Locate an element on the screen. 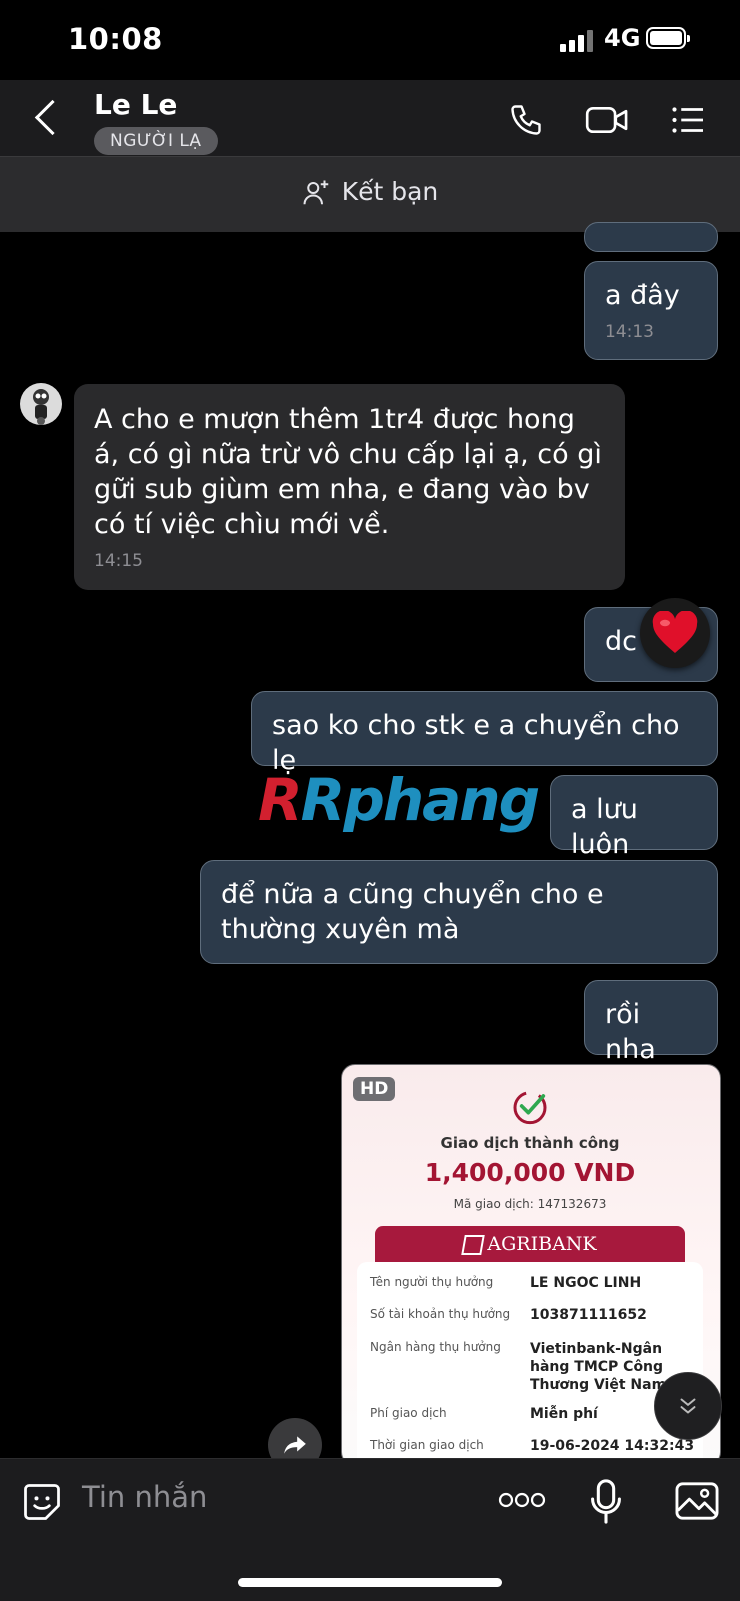 Image resolution: width=740 pixels, height=1601 pixels. microphone-icon is located at coordinates (606, 1501).